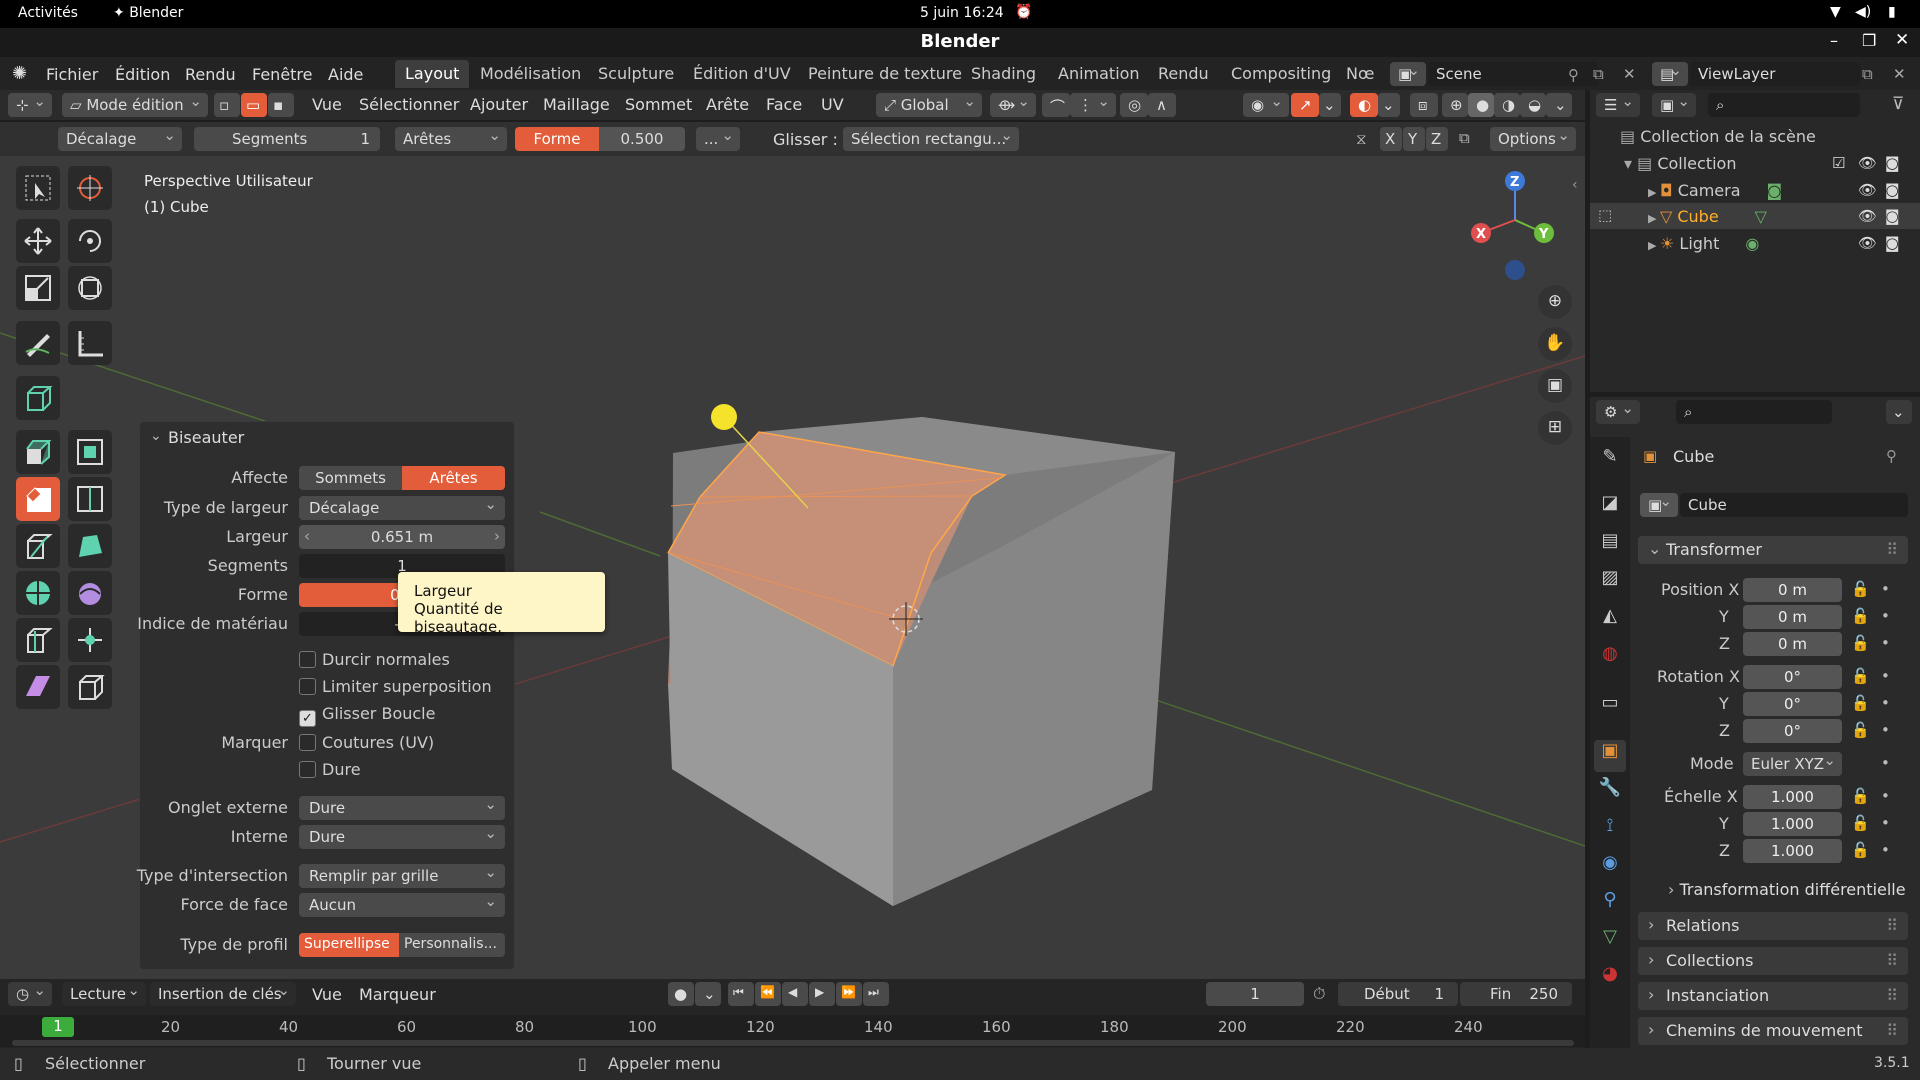 This screenshot has width=1920, height=1080. What do you see at coordinates (1618, 105) in the screenshot?
I see `outliner-editor-type-icon: ☰` at bounding box center [1618, 105].